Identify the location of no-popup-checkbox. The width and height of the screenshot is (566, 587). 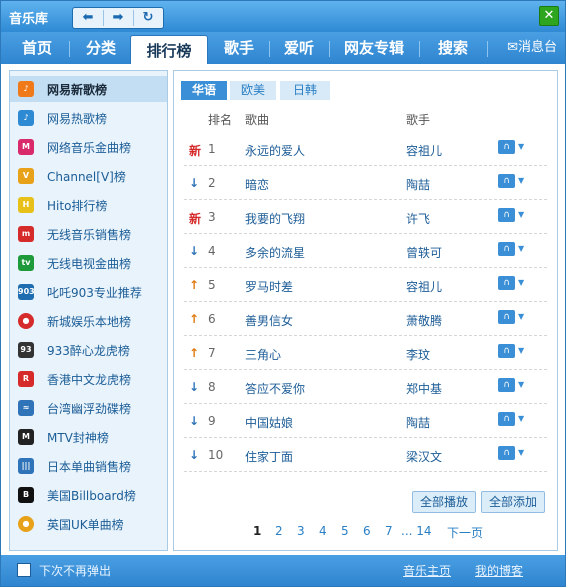
(24, 570).